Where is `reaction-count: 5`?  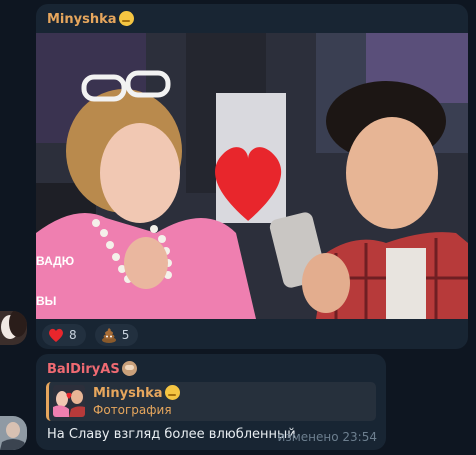 reaction-count: 5 is located at coordinates (125, 335).